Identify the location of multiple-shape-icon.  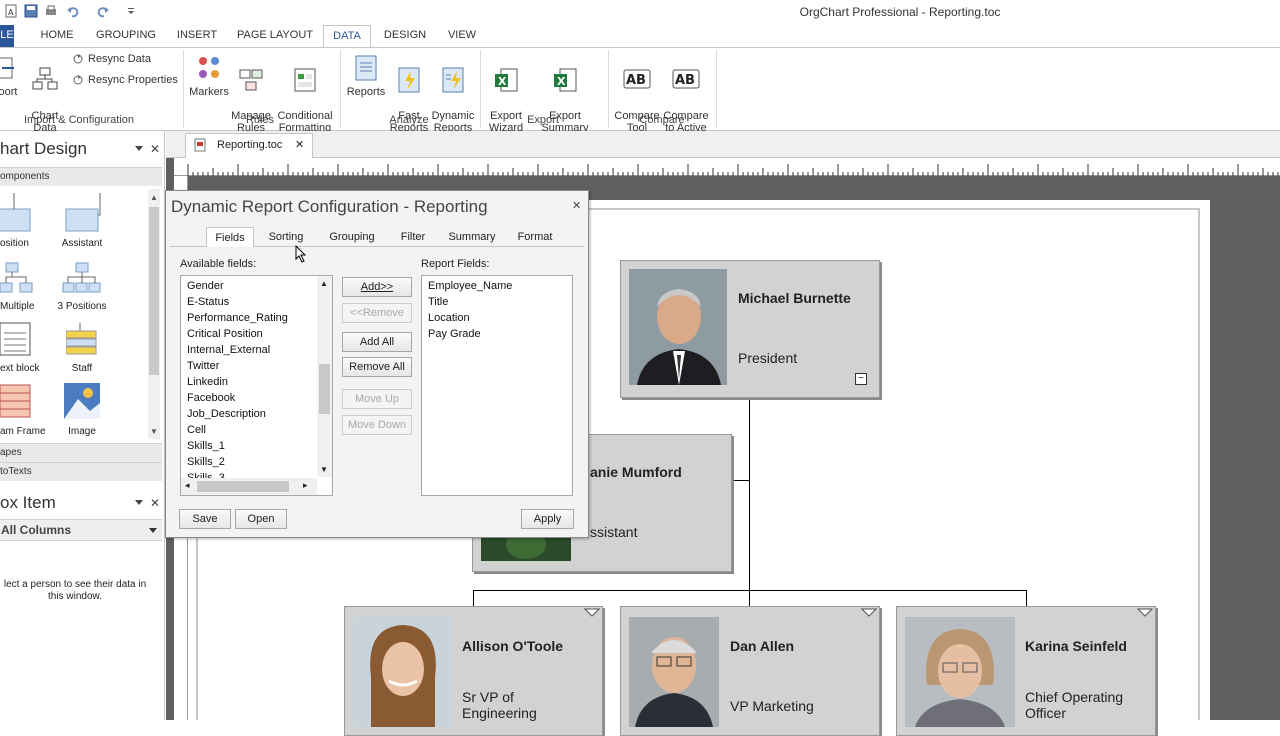
(17, 279).